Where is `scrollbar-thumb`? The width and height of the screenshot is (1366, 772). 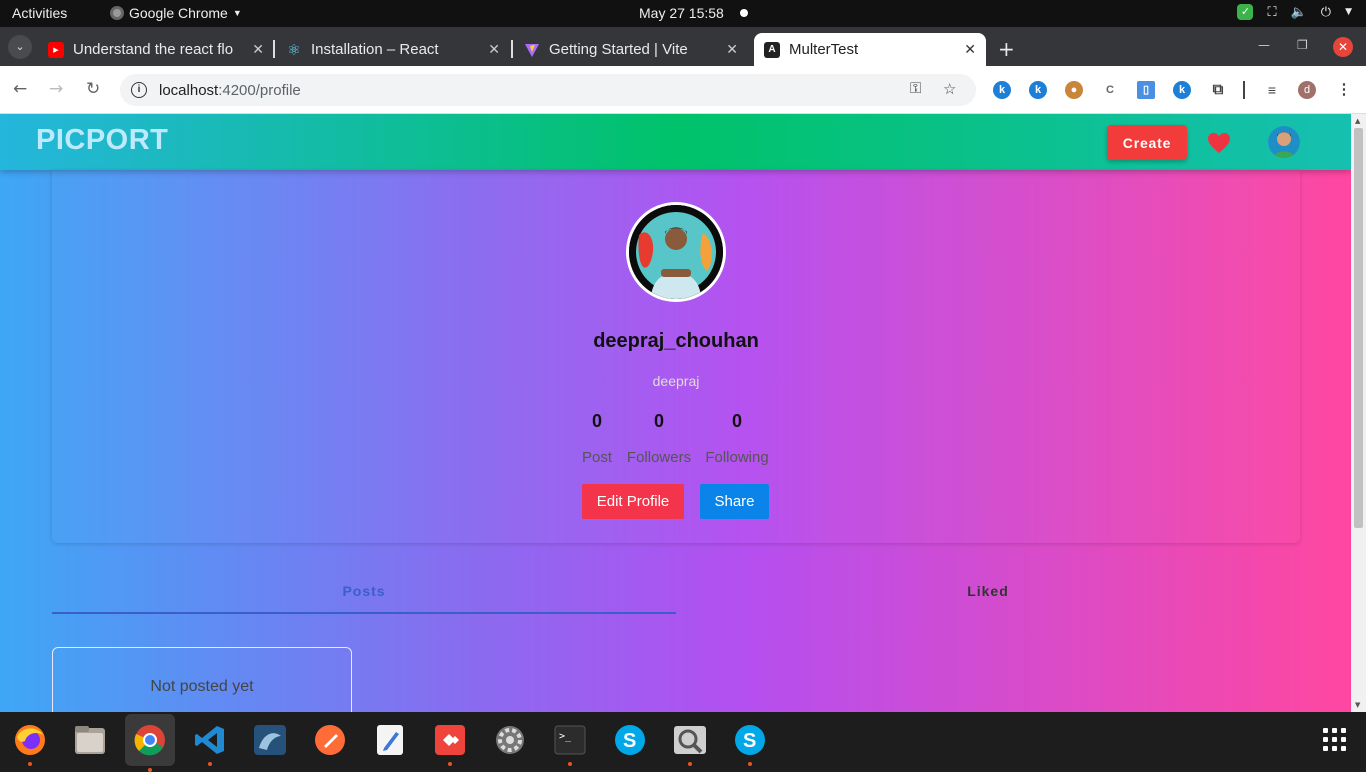
scrollbar-thumb is located at coordinates (1358, 328).